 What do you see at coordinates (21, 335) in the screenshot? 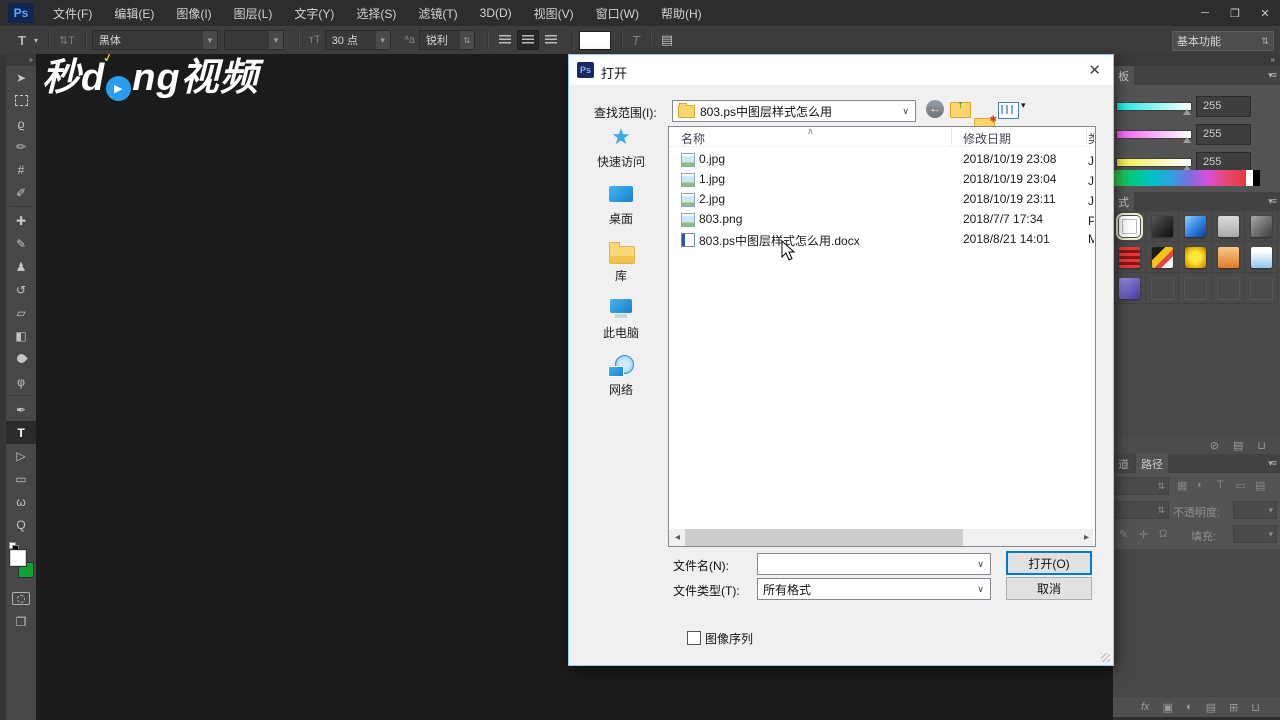
I see `gradient-tool: ◧` at bounding box center [21, 335].